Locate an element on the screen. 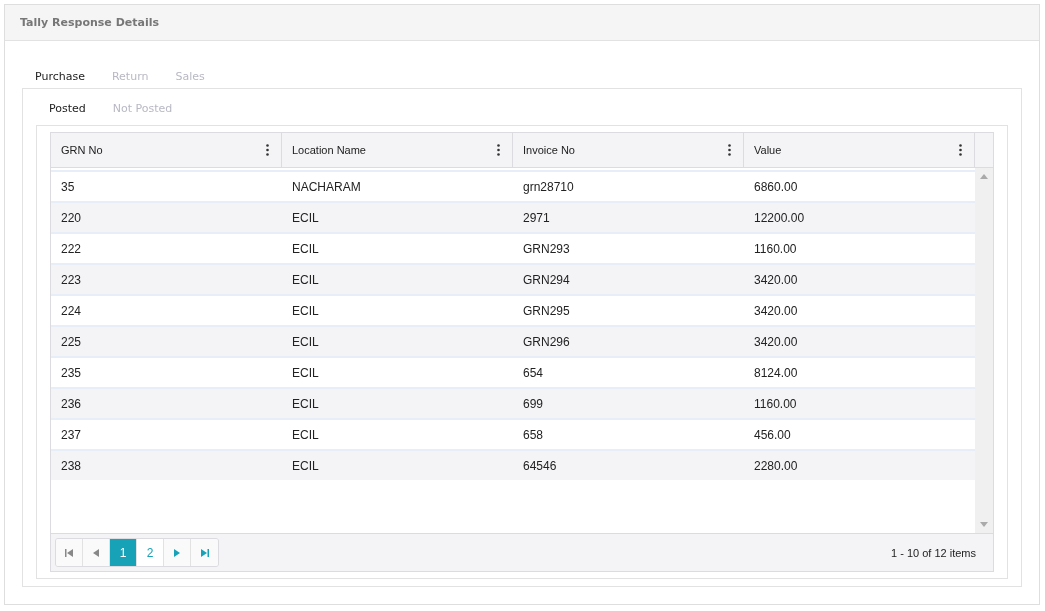  table-cell-text: 220 is located at coordinates (71, 218).